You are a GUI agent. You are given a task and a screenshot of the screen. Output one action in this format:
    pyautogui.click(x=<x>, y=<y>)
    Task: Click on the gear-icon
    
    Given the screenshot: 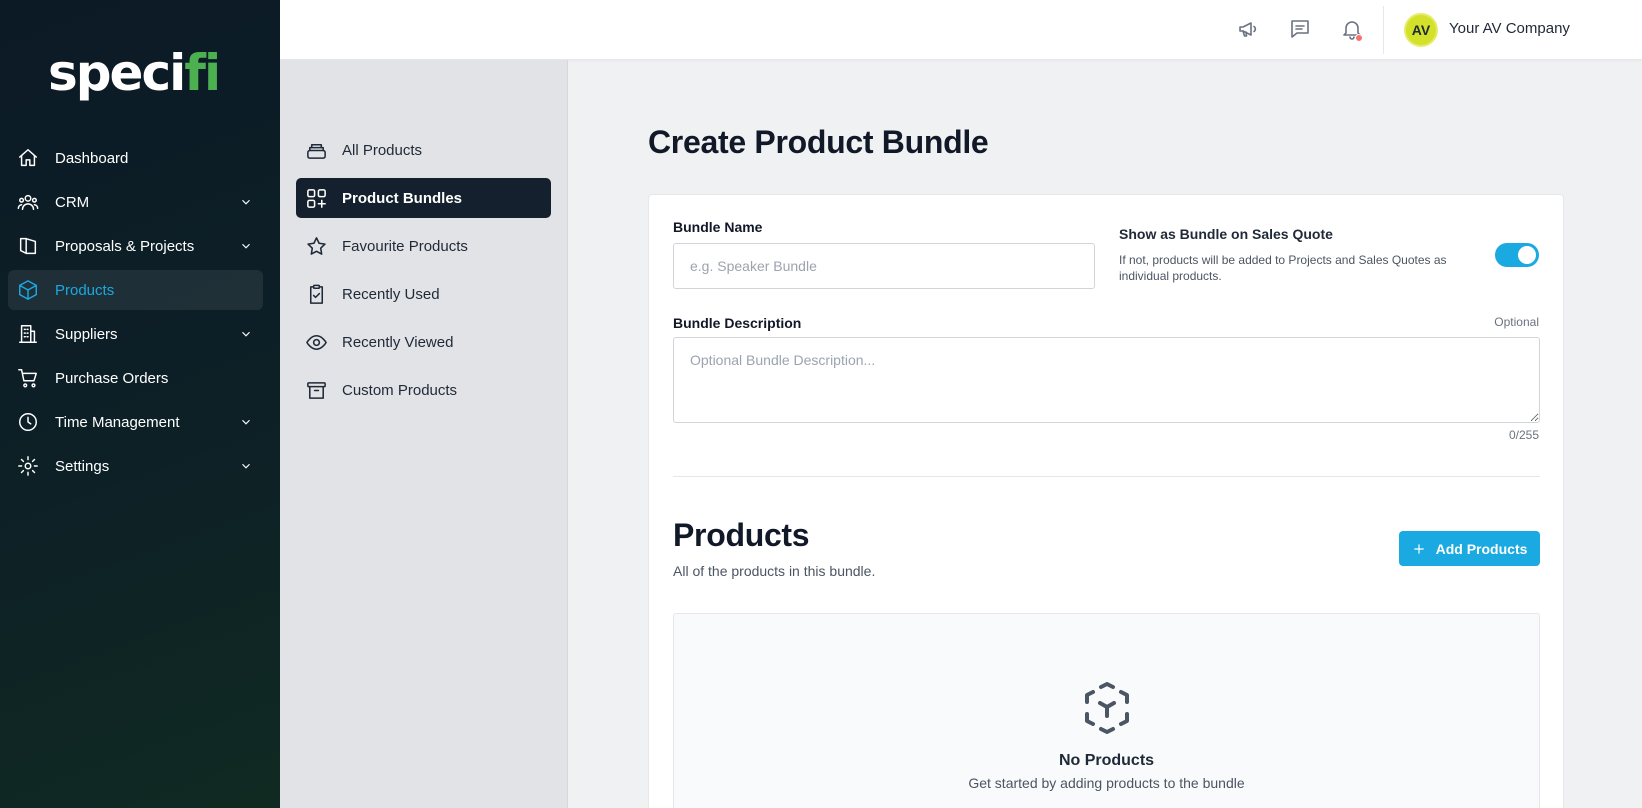 What is the action you would take?
    pyautogui.click(x=28, y=466)
    